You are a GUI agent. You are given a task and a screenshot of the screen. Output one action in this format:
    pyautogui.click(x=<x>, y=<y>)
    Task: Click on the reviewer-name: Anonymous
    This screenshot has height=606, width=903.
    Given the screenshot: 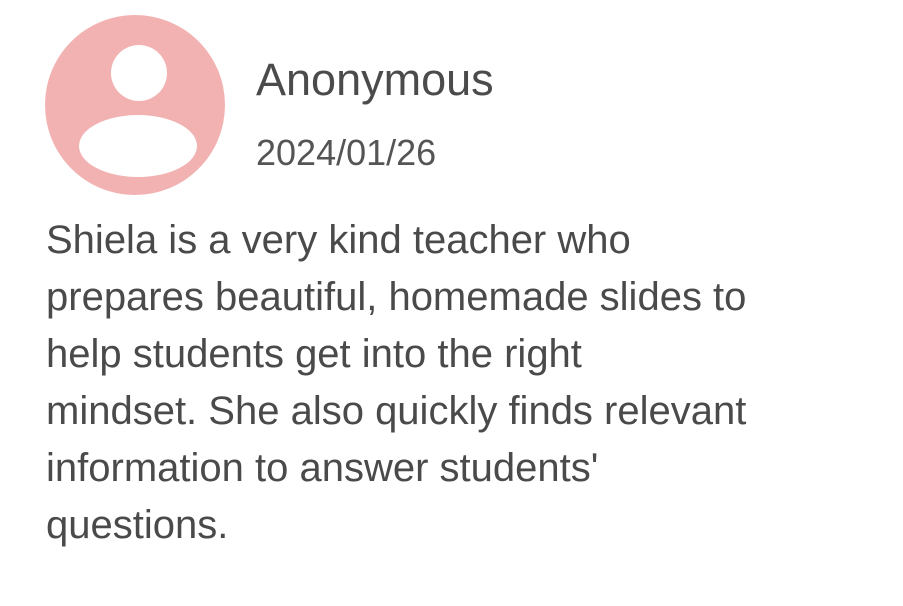 What is the action you would take?
    pyautogui.click(x=375, y=79)
    